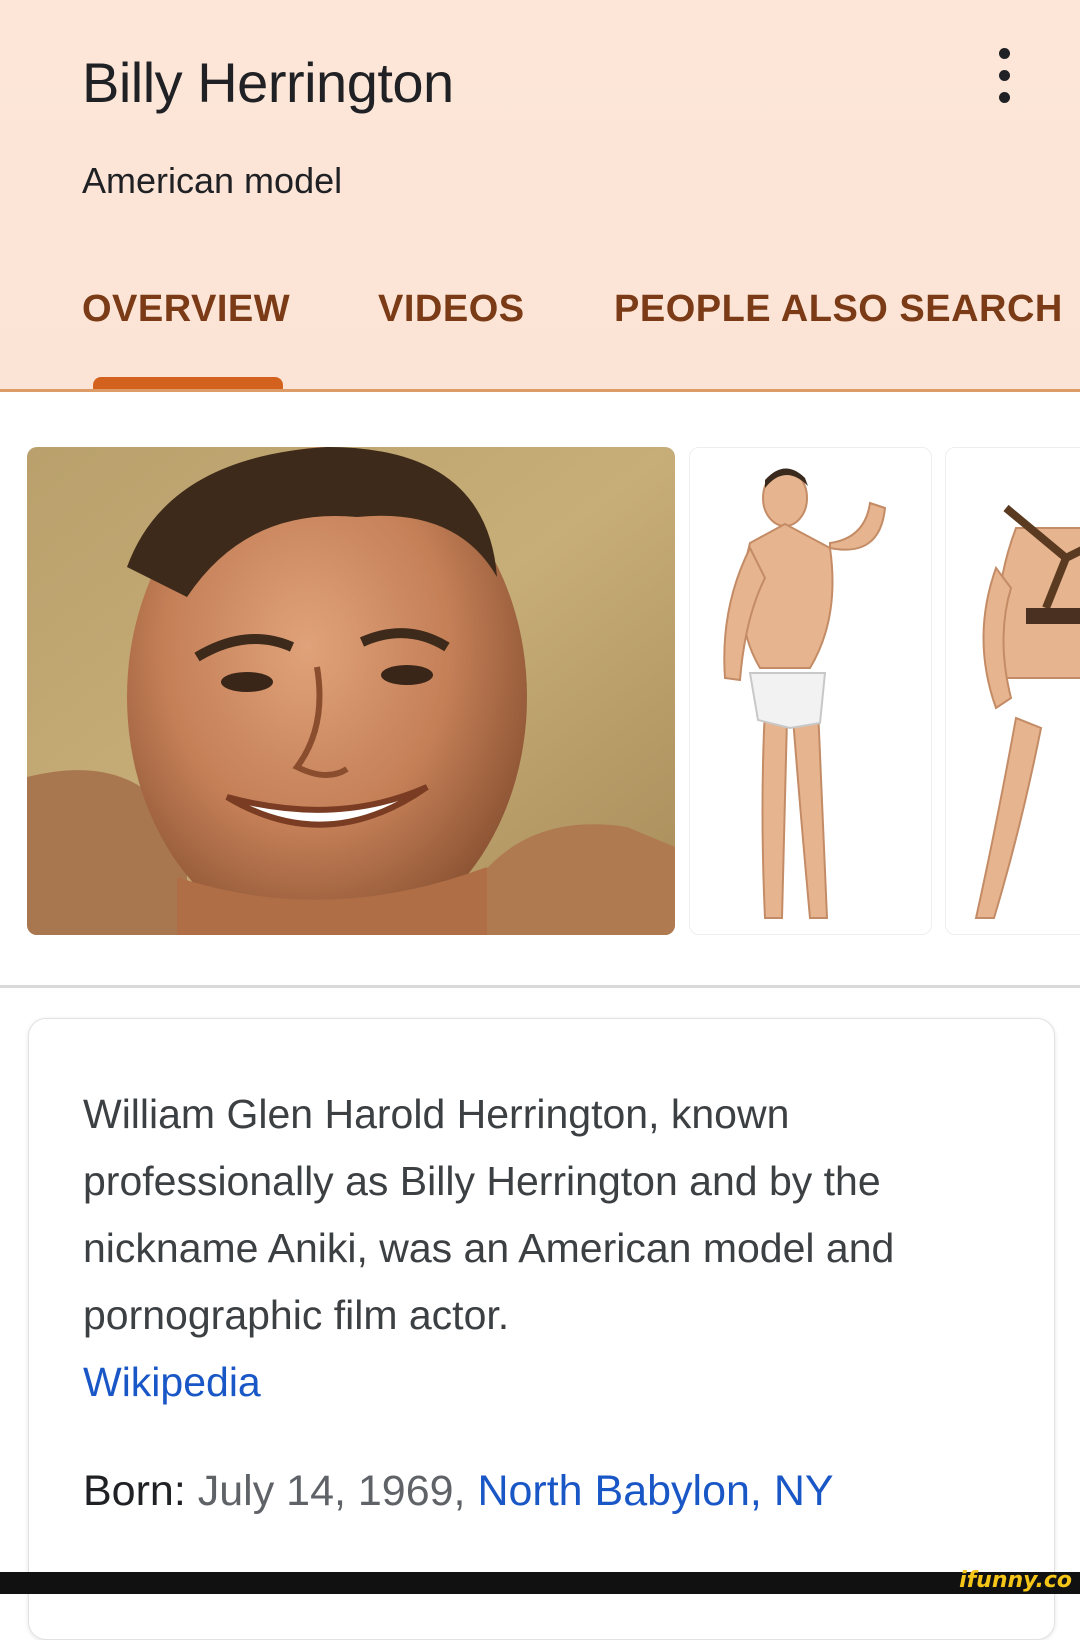 The width and height of the screenshot is (1080, 1640). I want to click on entity-subtitle: American model, so click(212, 180).